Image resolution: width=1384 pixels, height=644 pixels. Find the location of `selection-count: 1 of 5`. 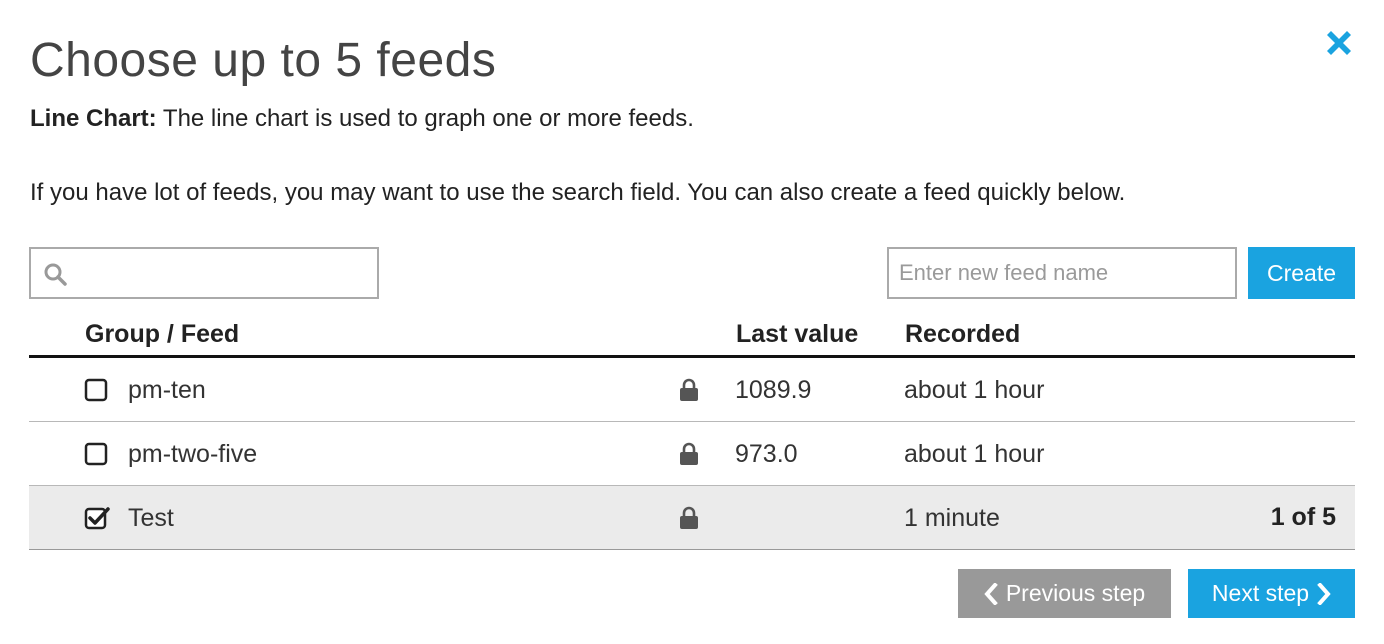

selection-count: 1 of 5 is located at coordinates (1303, 517).